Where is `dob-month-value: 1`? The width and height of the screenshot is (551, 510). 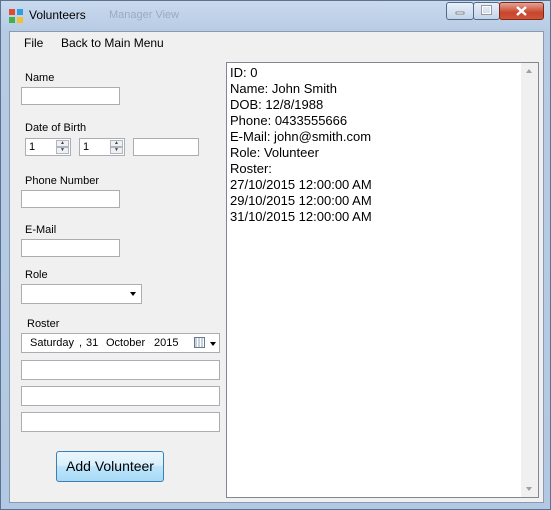 dob-month-value: 1 is located at coordinates (86, 147).